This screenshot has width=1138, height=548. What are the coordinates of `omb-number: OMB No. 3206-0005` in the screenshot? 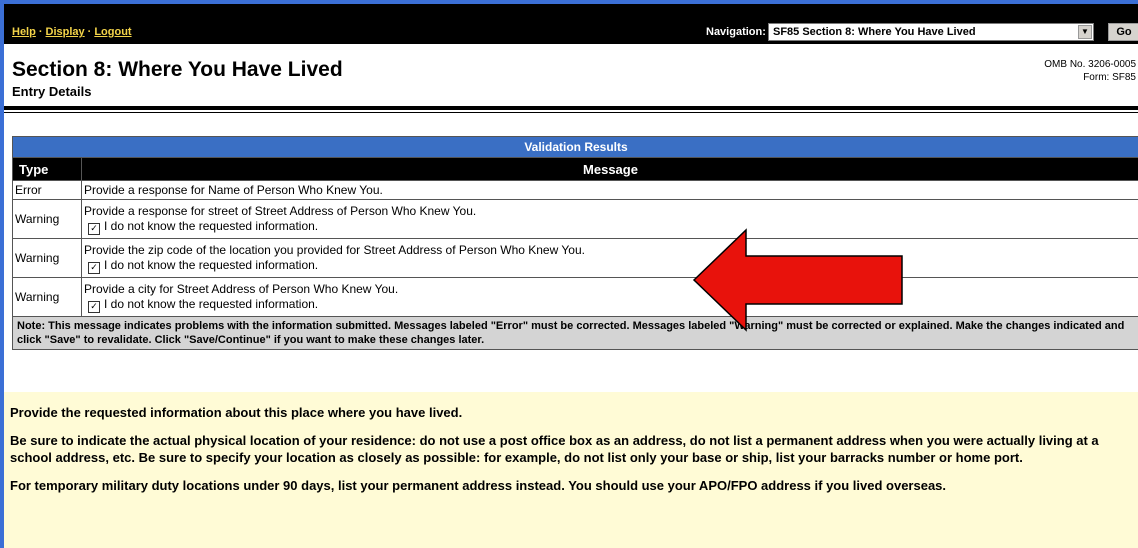 It's located at (1090, 64).